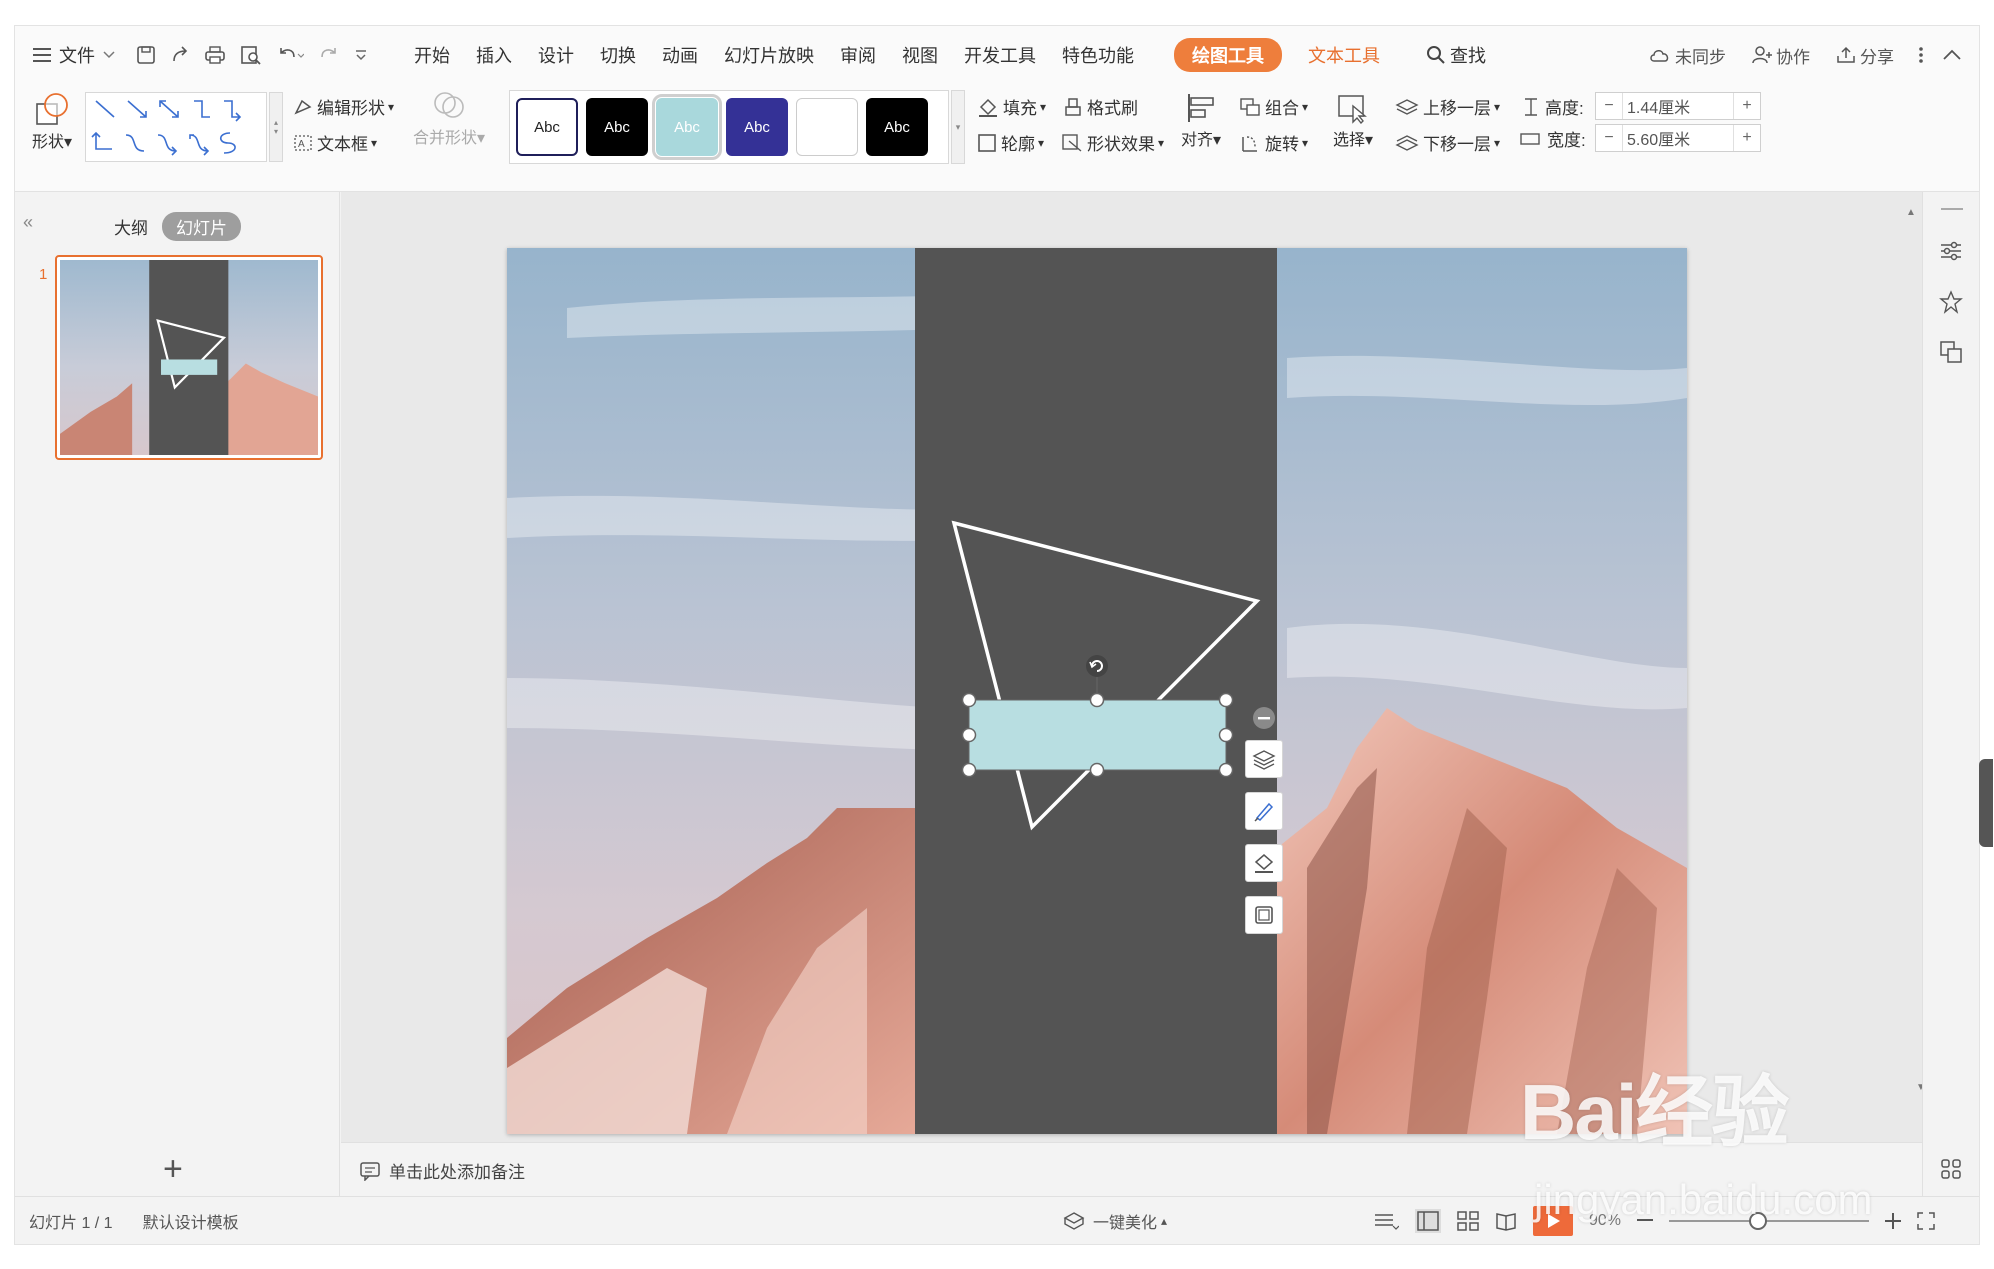  Describe the element at coordinates (215, 55) in the screenshot. I see `print-icon` at that location.